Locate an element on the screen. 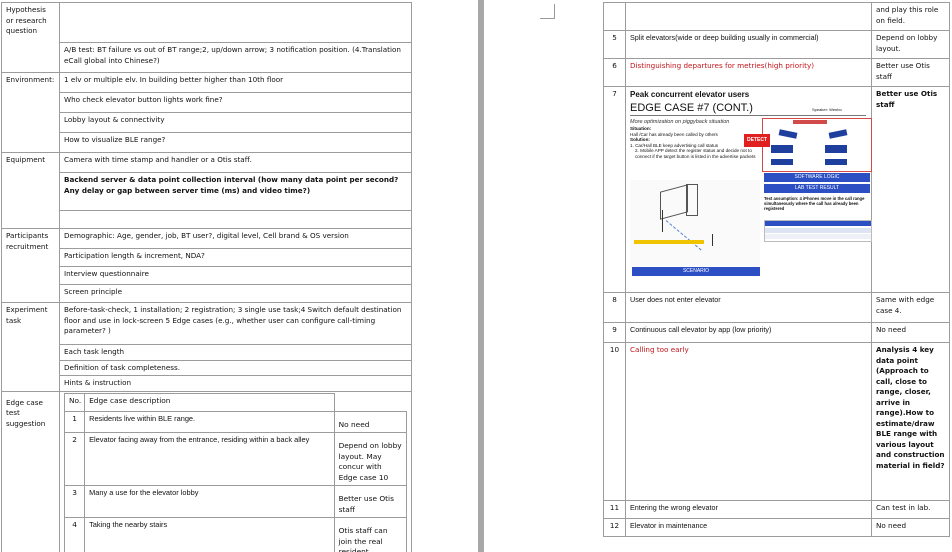  edge-case-description: Peak concurrent elevator users is located at coordinates (690, 94).